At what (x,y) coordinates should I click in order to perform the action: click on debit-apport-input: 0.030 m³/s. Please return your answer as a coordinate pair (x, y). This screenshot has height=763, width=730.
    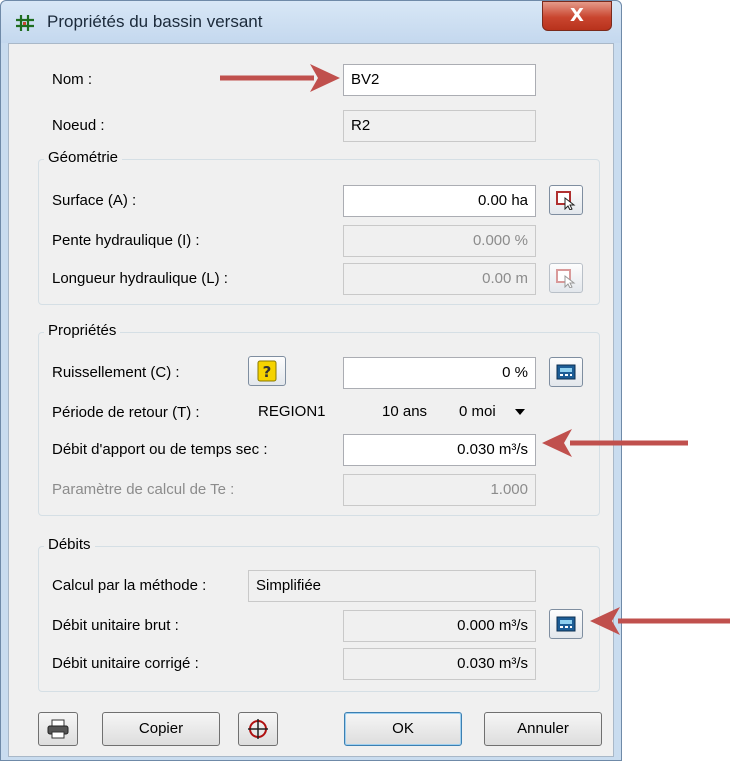
    Looking at the image, I should click on (439, 450).